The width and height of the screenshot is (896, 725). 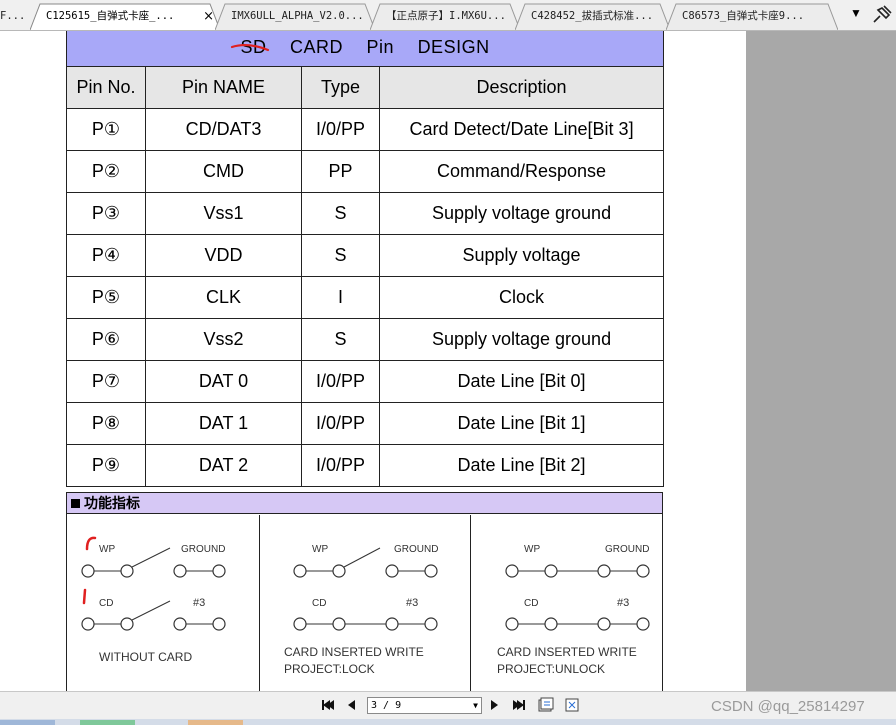 What do you see at coordinates (521, 465) in the screenshot?
I see `pin-description: Date Line [Bit 2]` at bounding box center [521, 465].